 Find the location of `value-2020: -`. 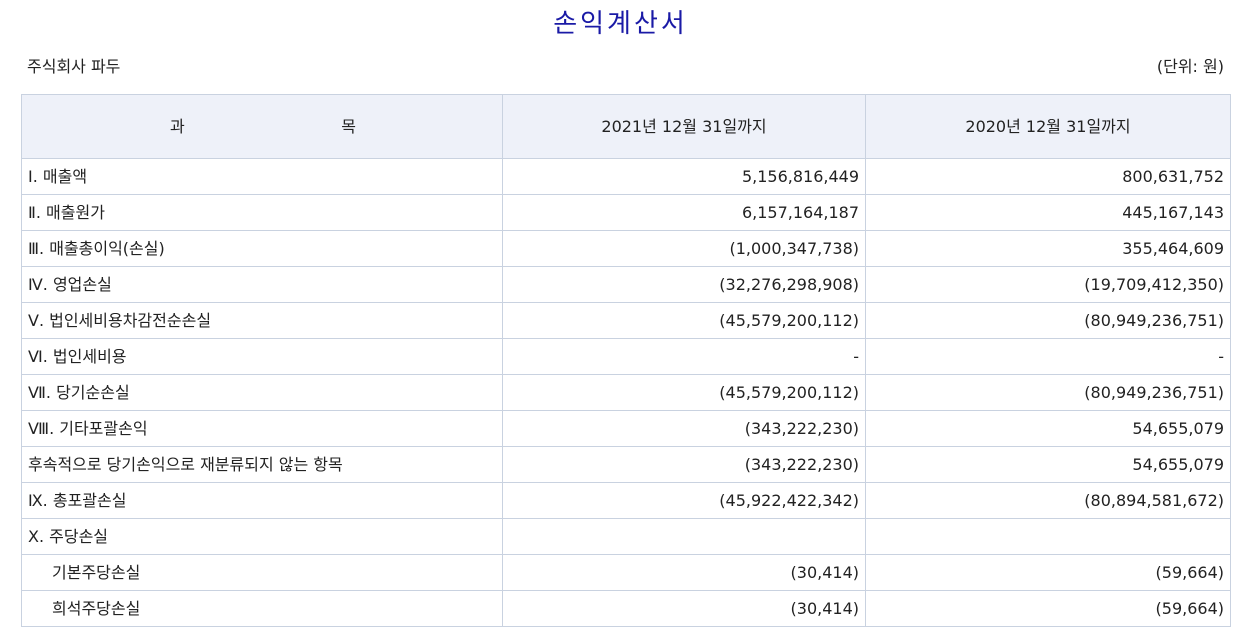

value-2020: - is located at coordinates (1048, 356).